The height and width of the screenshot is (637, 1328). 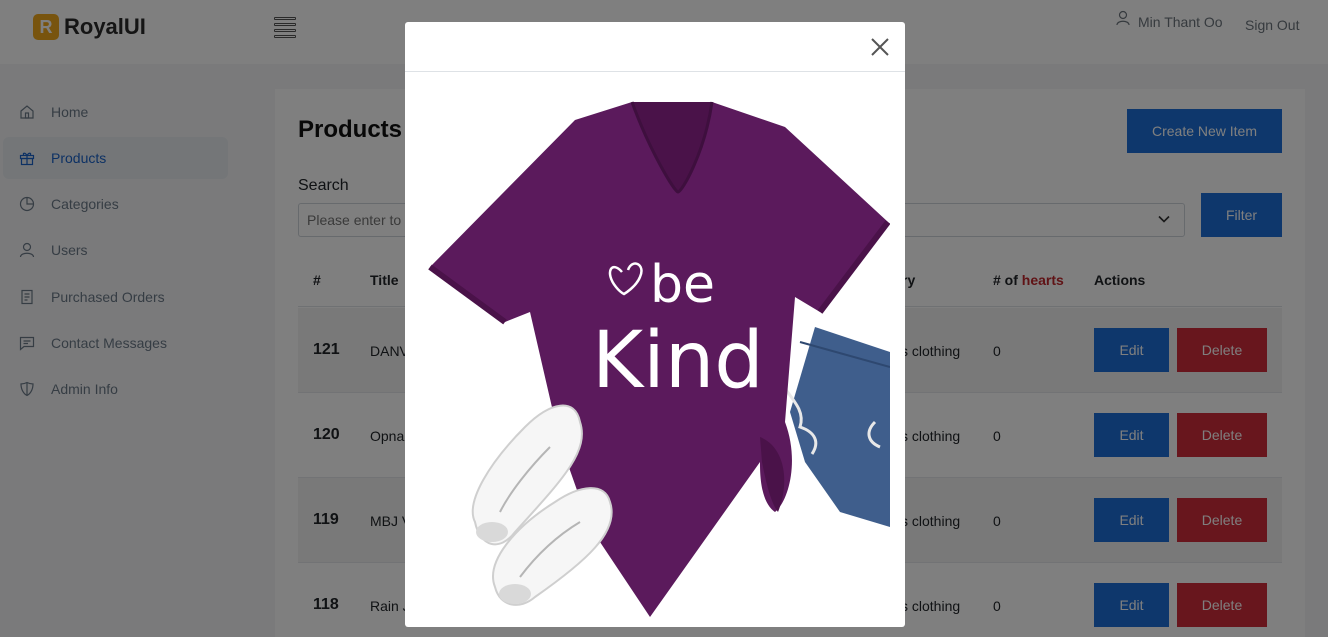 What do you see at coordinates (880, 47) in the screenshot?
I see `close-icon` at bounding box center [880, 47].